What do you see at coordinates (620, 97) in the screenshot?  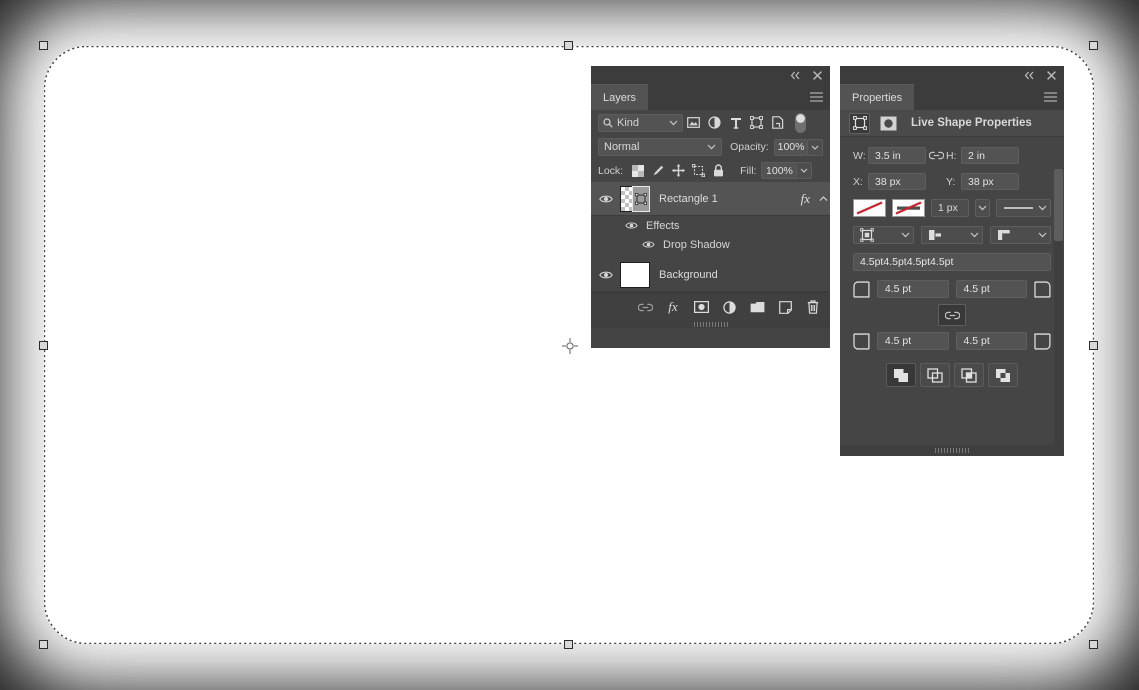 I see `tab-layers: Layers` at bounding box center [620, 97].